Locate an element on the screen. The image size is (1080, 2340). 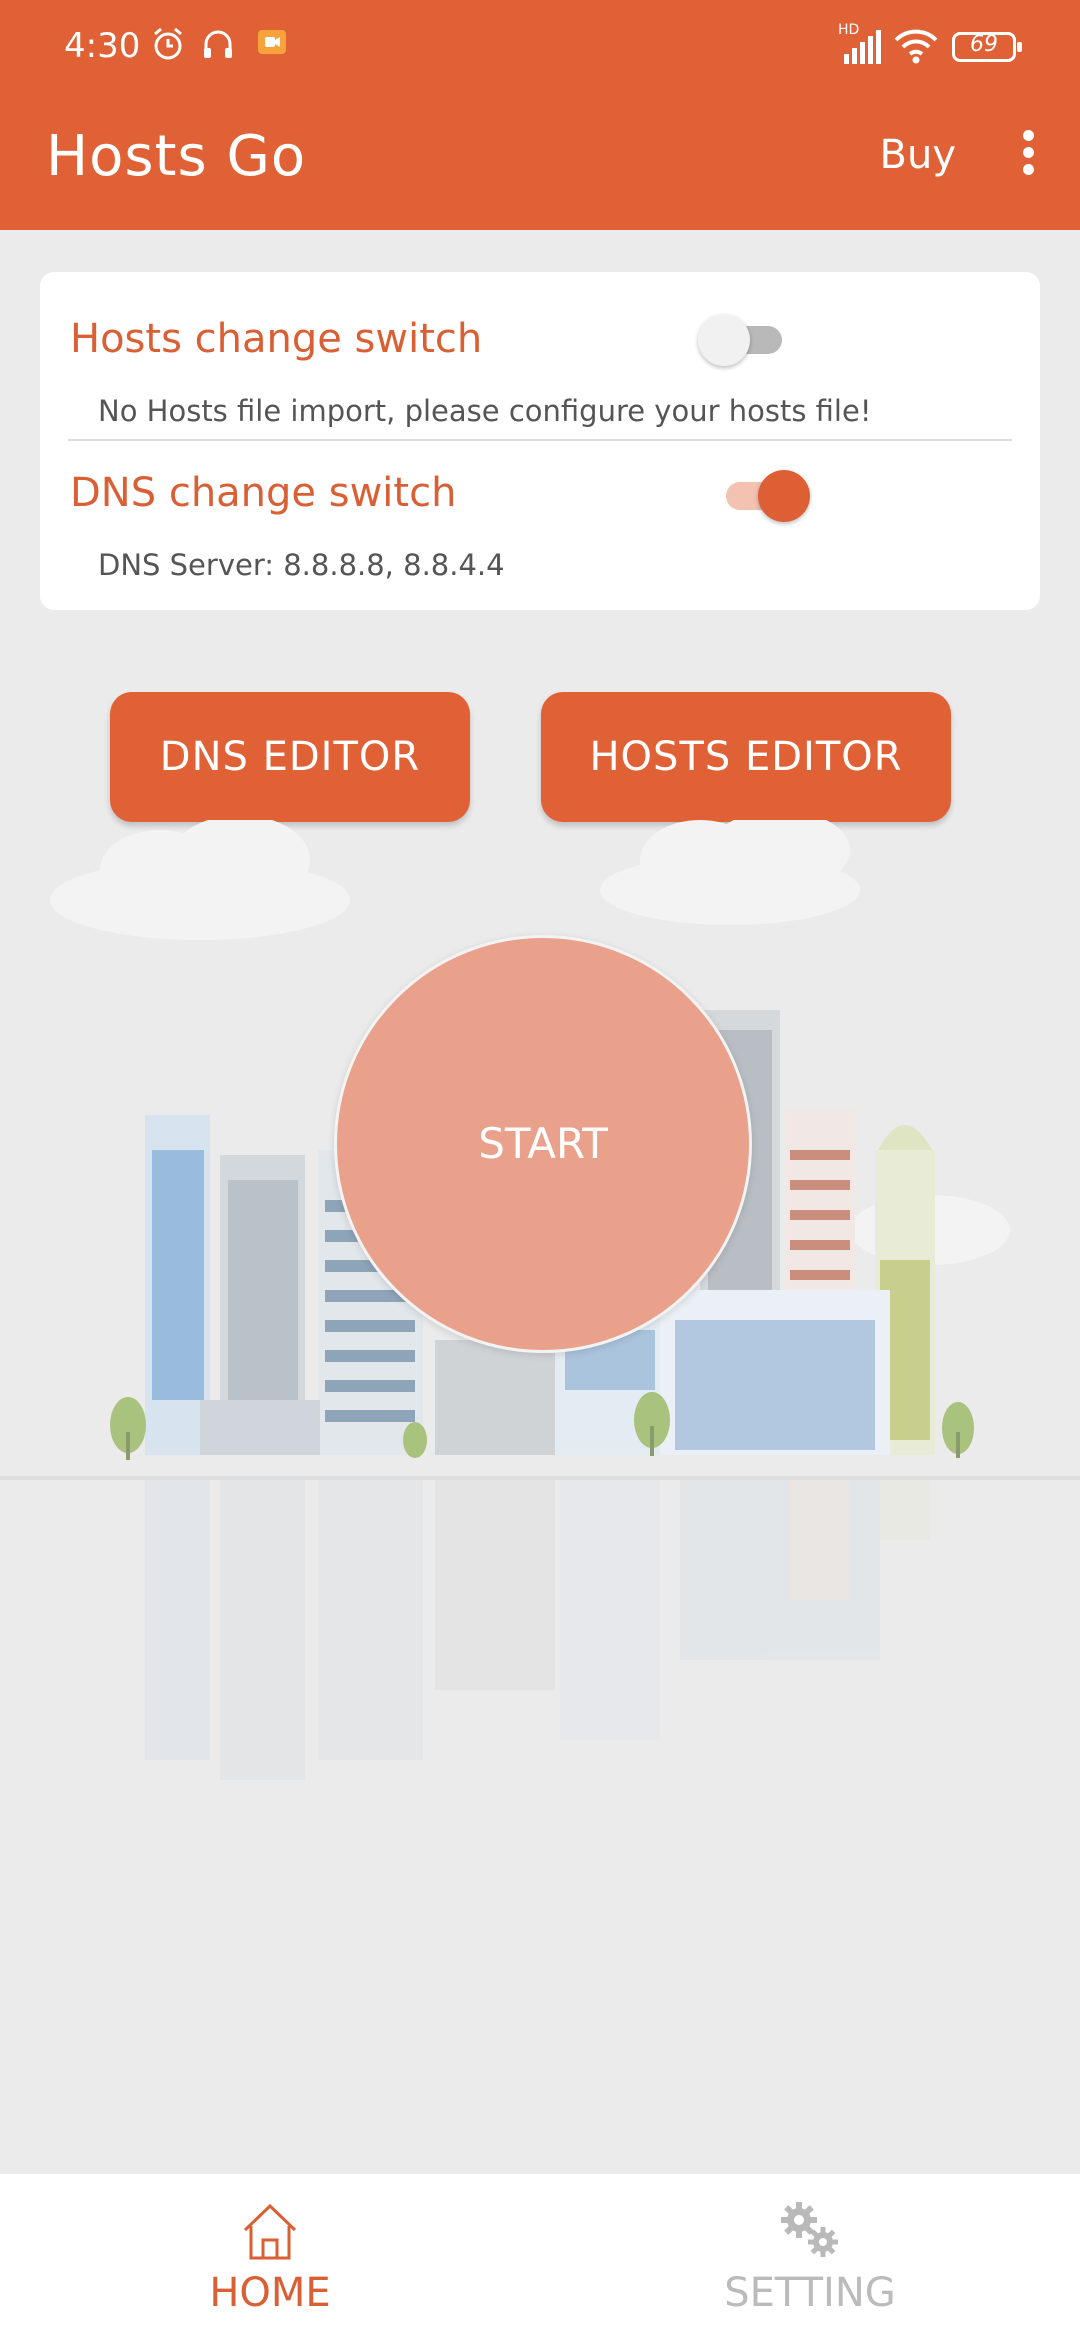
battery-icon: 69 is located at coordinates (987, 47).